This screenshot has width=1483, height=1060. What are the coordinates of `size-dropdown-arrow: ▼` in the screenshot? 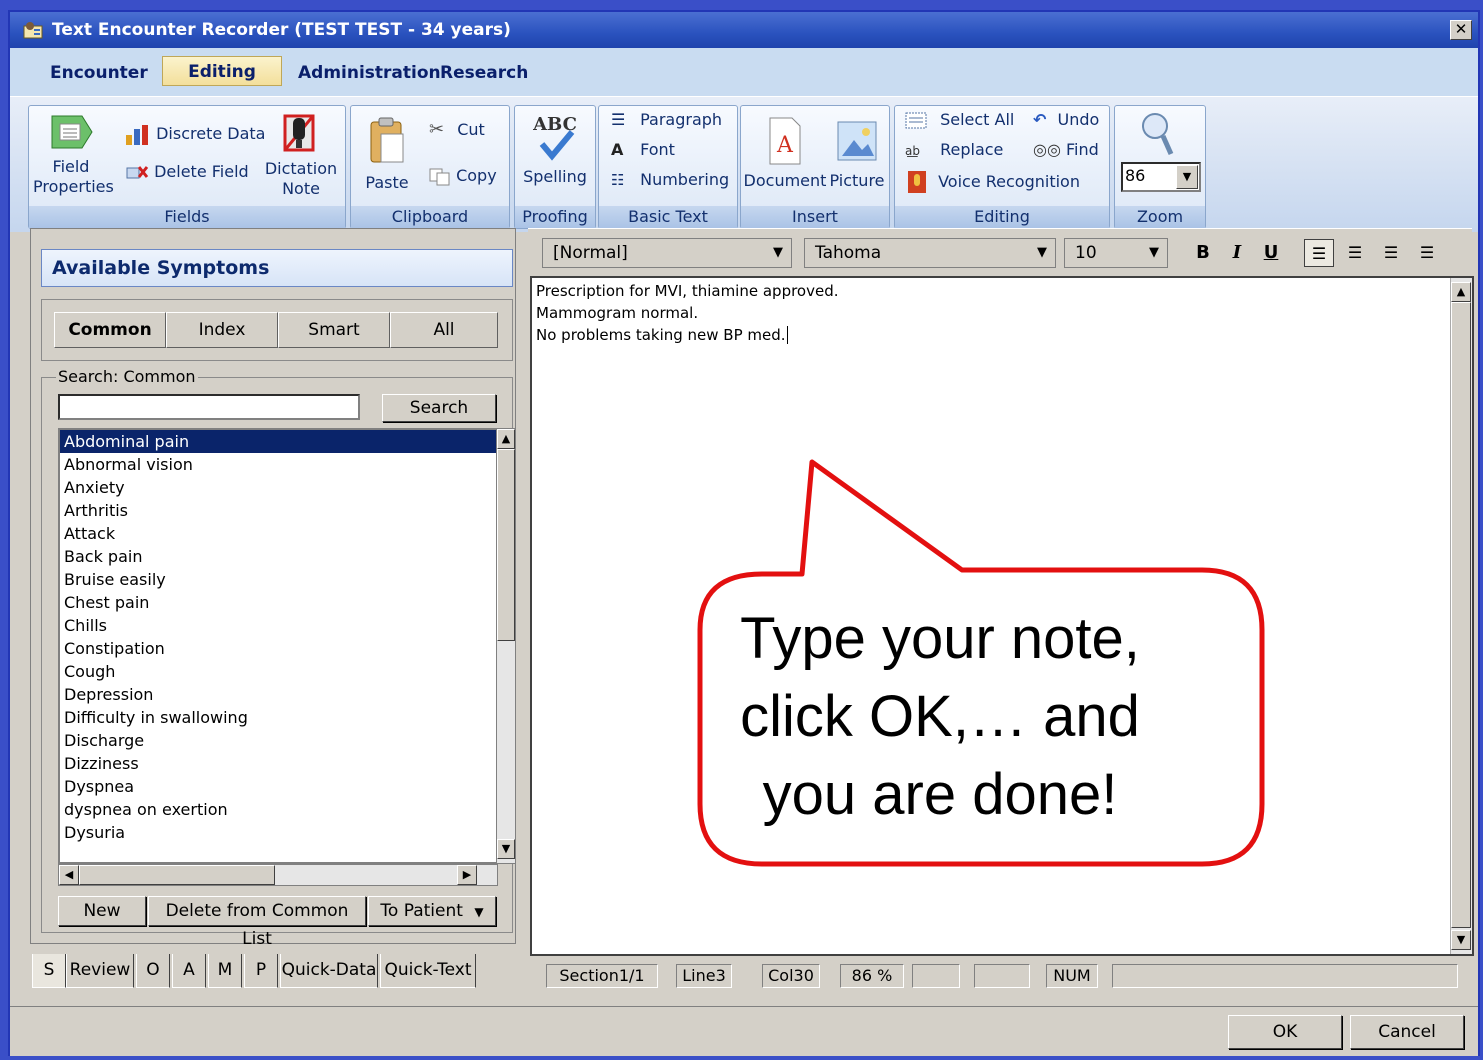 It's located at (1154, 253).